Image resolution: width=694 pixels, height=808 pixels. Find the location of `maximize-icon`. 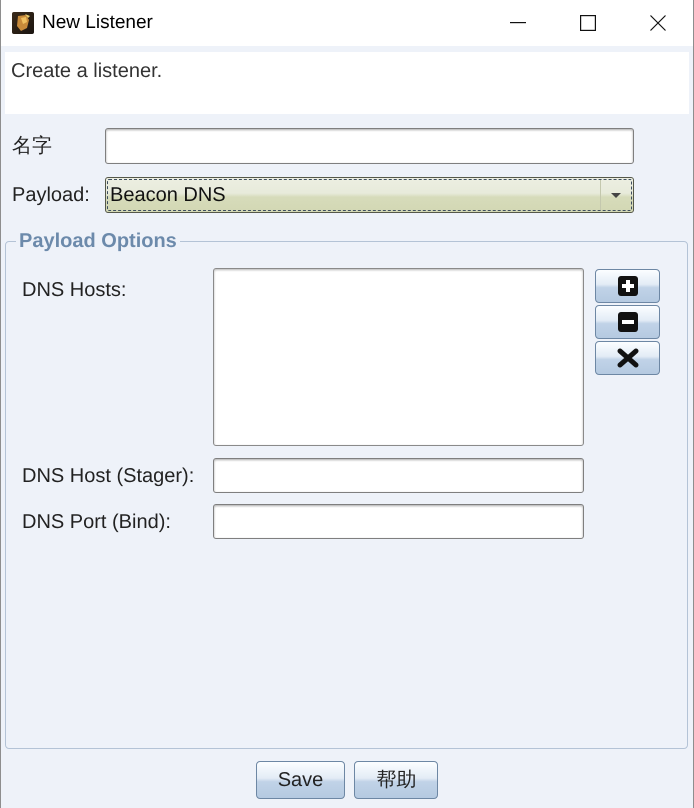

maximize-icon is located at coordinates (588, 23).